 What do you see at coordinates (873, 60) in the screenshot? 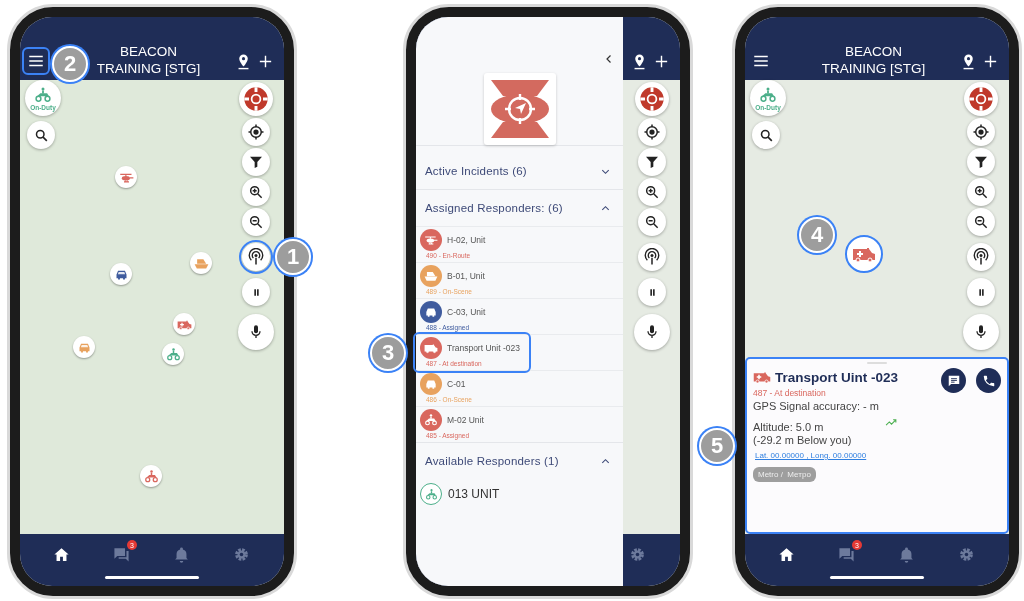
I see `app-title: BEACON TRAINING [STG]` at bounding box center [873, 60].